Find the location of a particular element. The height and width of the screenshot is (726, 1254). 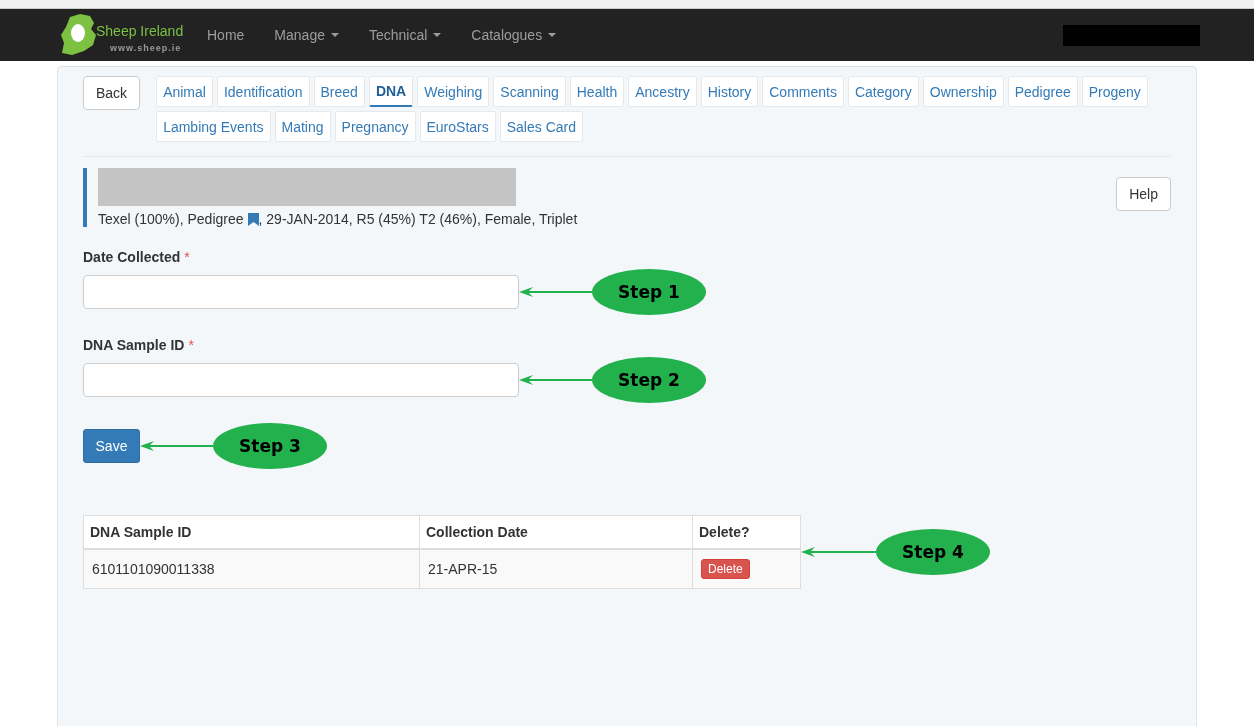

nav-link: Manage is located at coordinates (306, 35).